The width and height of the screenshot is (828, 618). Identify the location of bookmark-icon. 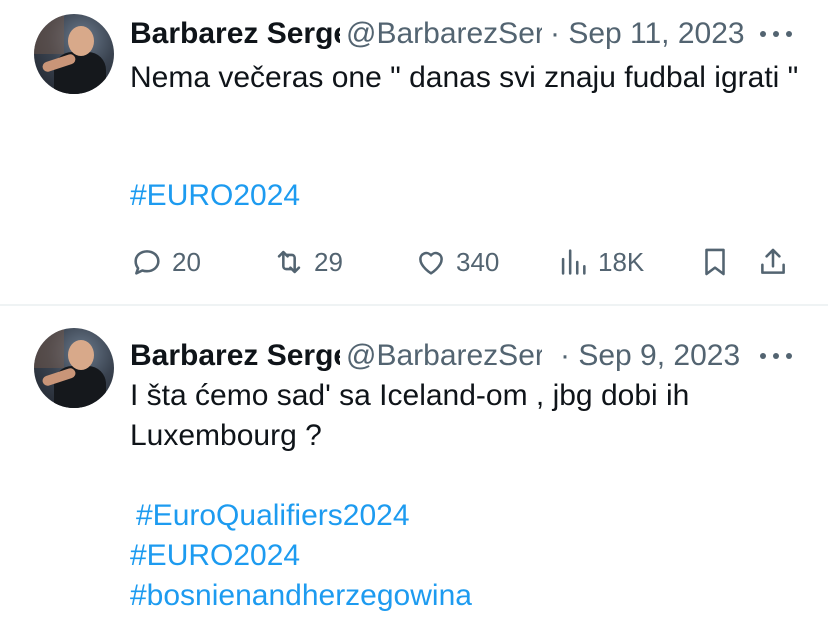
(715, 262).